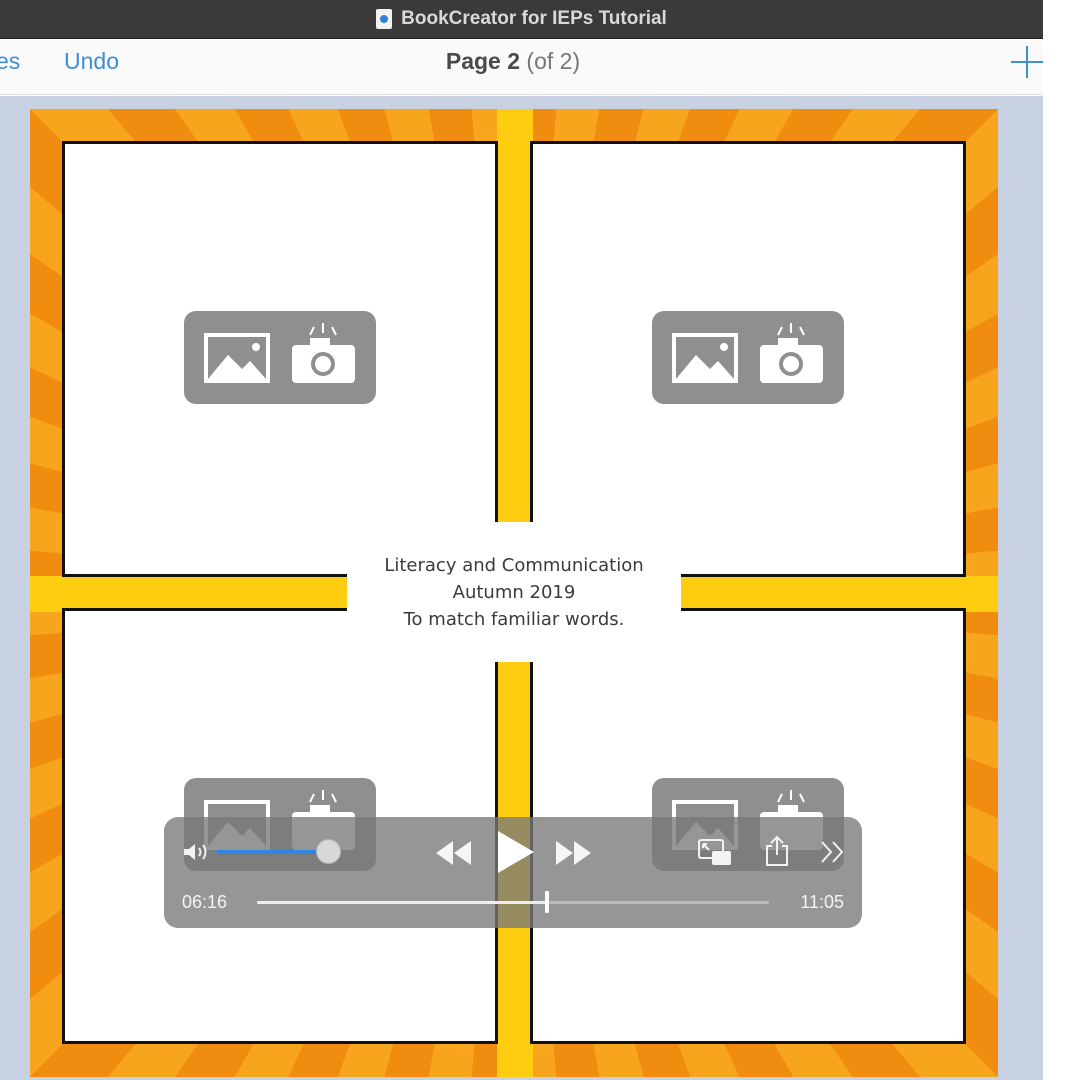 The image size is (1080, 1080). I want to click on video-controls: 06:16 11:05, so click(513, 872).